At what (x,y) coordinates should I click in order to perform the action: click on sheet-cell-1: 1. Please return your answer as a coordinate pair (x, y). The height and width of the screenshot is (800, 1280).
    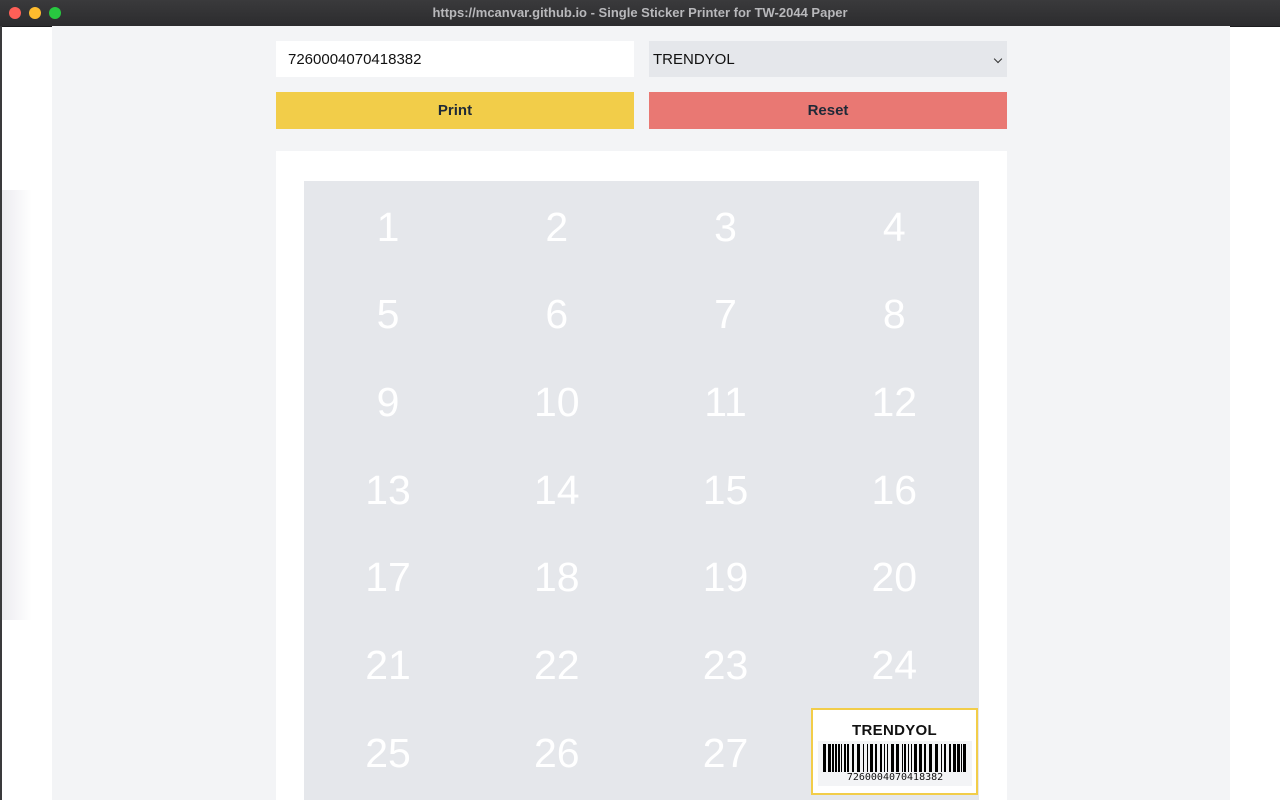
    Looking at the image, I should click on (388, 227).